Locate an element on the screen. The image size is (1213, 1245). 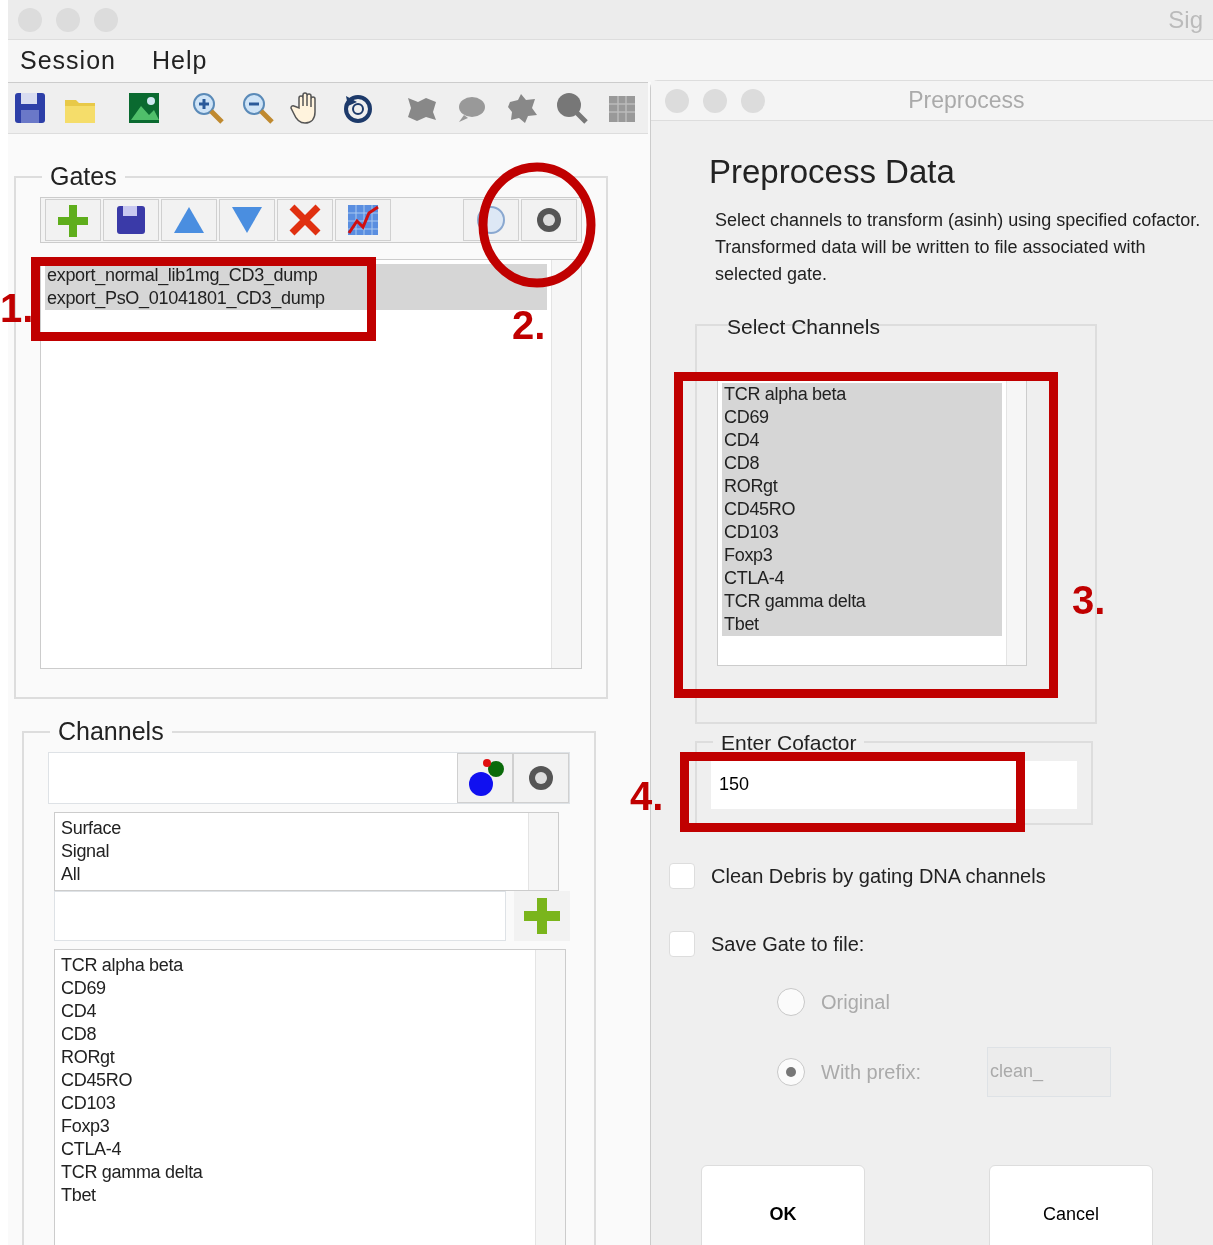
radio-label: With prefix: is located at coordinates (871, 1072).